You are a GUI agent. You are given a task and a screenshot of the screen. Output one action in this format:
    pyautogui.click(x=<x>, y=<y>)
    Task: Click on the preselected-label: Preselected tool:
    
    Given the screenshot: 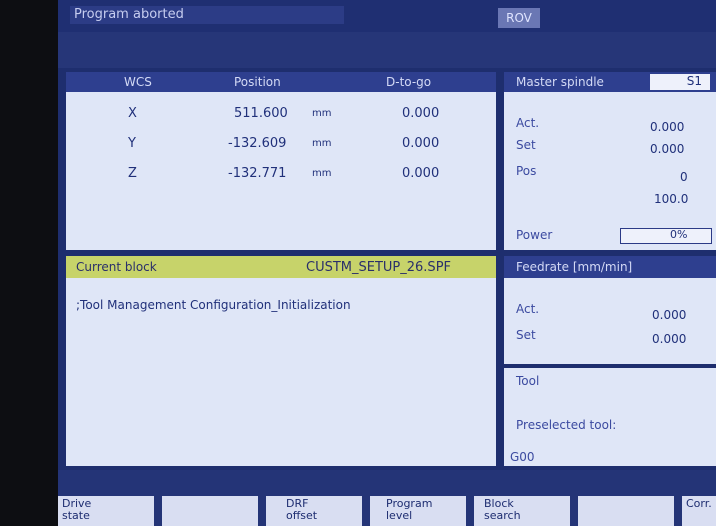 What is the action you would take?
    pyautogui.click(x=566, y=425)
    